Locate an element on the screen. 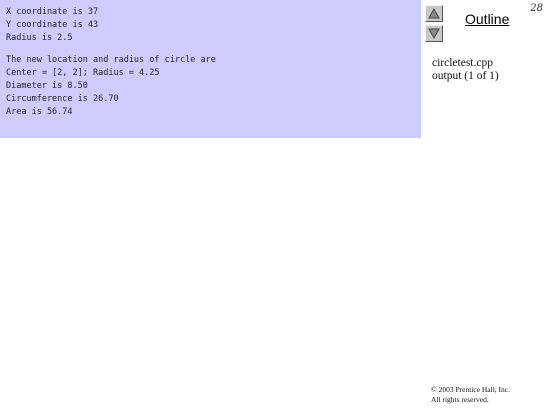 This screenshot has width=549, height=412. output-line: X coordinate is 37 is located at coordinates (52, 12).